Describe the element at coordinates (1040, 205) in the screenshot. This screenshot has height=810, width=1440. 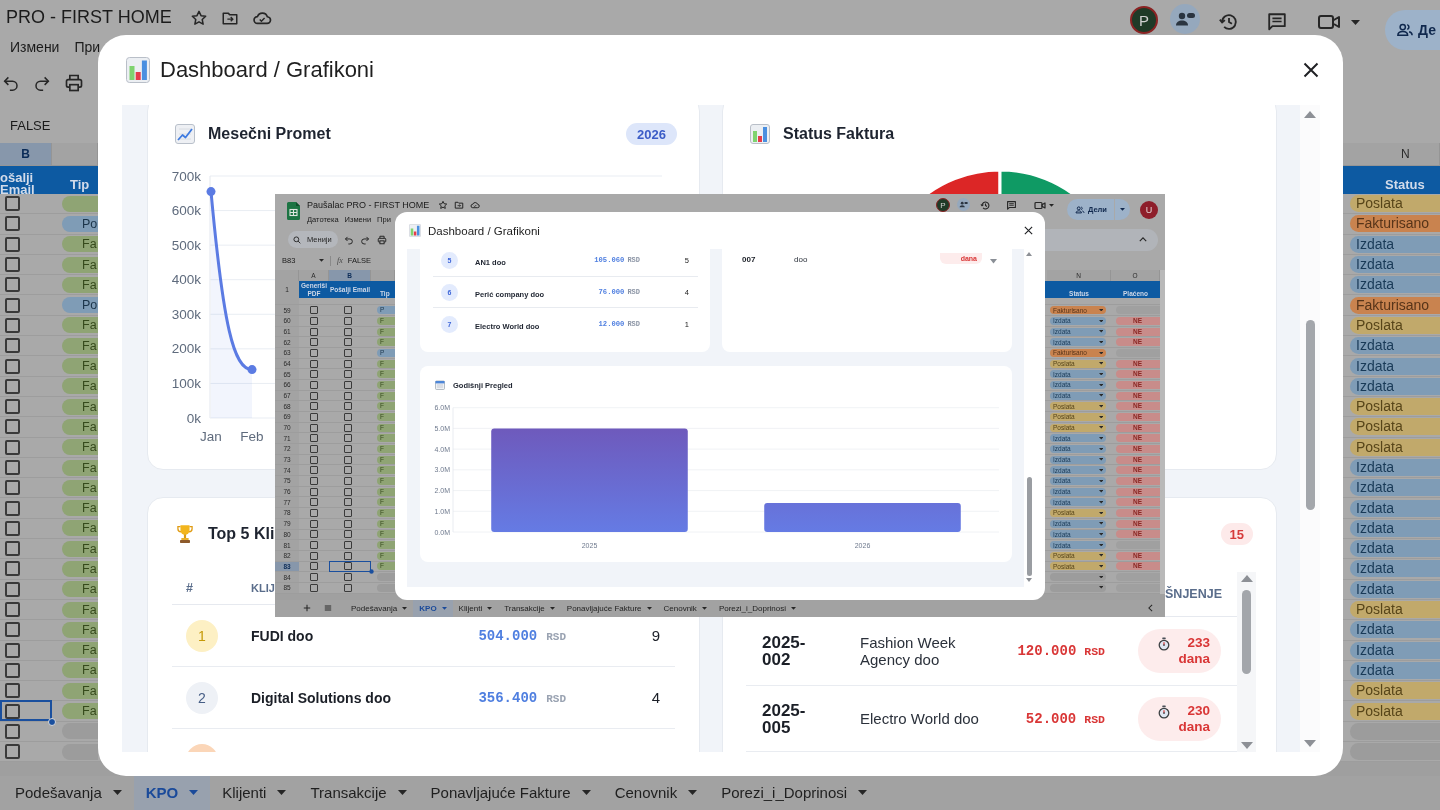
I see `video-camera-icon` at that location.